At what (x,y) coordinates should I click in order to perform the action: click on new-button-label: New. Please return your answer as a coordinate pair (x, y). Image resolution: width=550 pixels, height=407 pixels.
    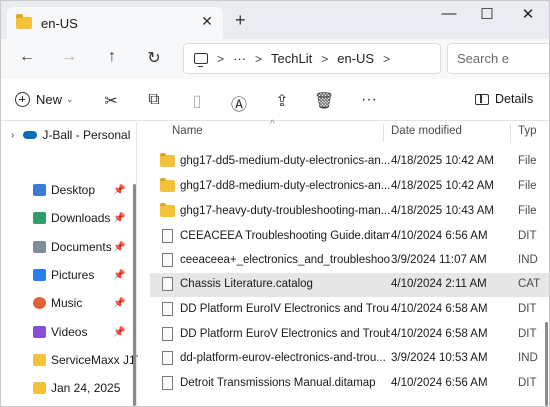
    Looking at the image, I should click on (49, 99).